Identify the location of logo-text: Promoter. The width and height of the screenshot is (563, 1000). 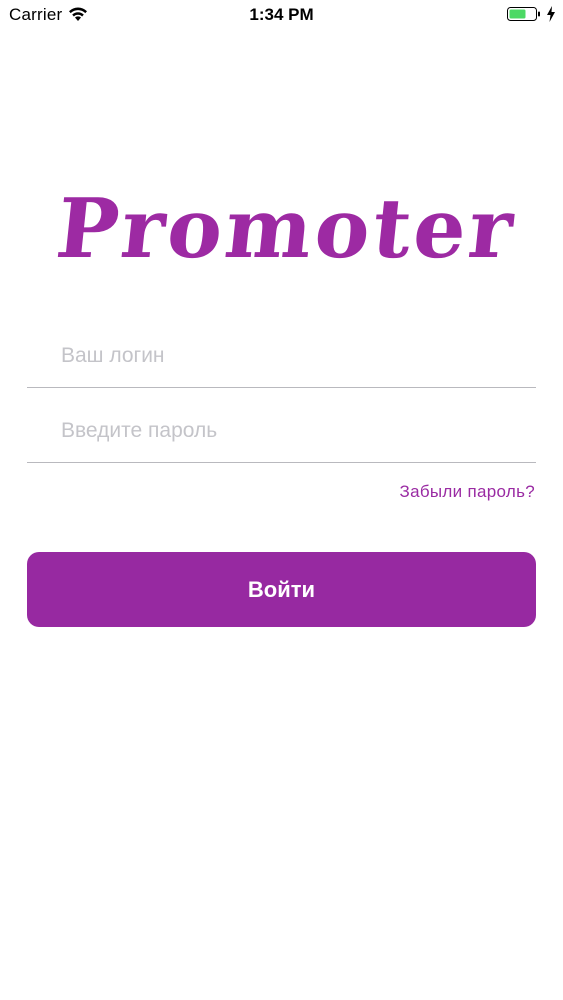
(286, 229).